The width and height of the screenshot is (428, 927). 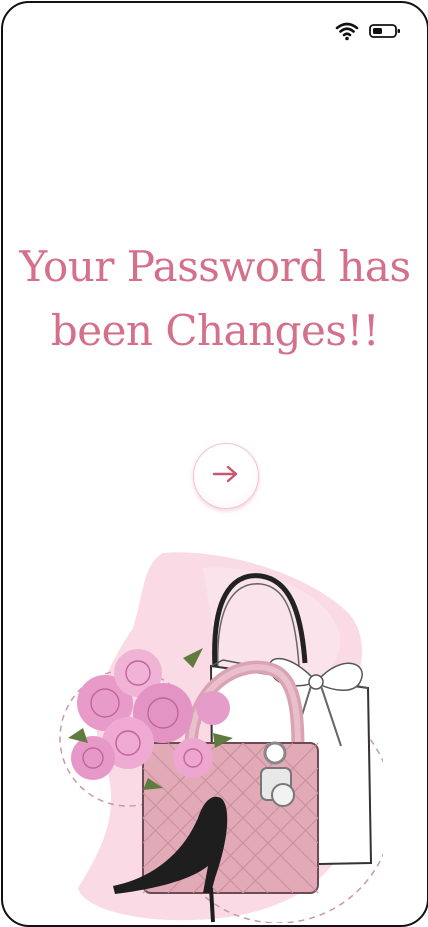 I want to click on title-line-2: been Changes!!, so click(x=215, y=330).